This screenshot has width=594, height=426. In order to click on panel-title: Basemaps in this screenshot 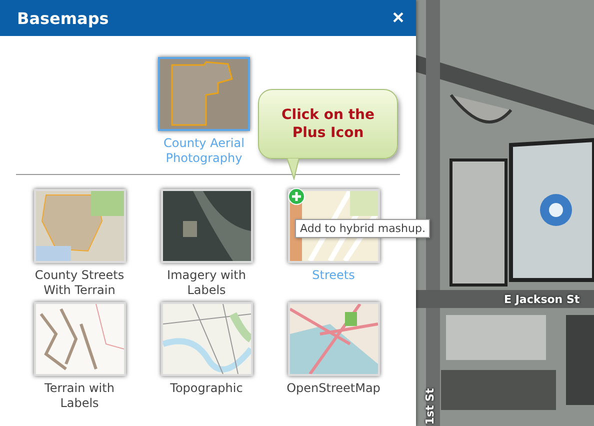, I will do `click(63, 18)`.